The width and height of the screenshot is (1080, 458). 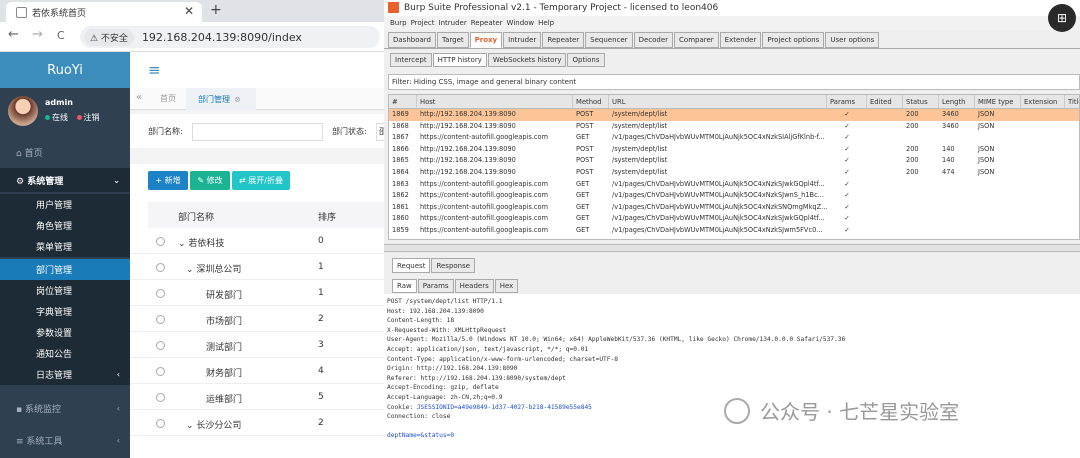 I want to click on menu-dept-mgmt: 部门管理, so click(x=65, y=269).